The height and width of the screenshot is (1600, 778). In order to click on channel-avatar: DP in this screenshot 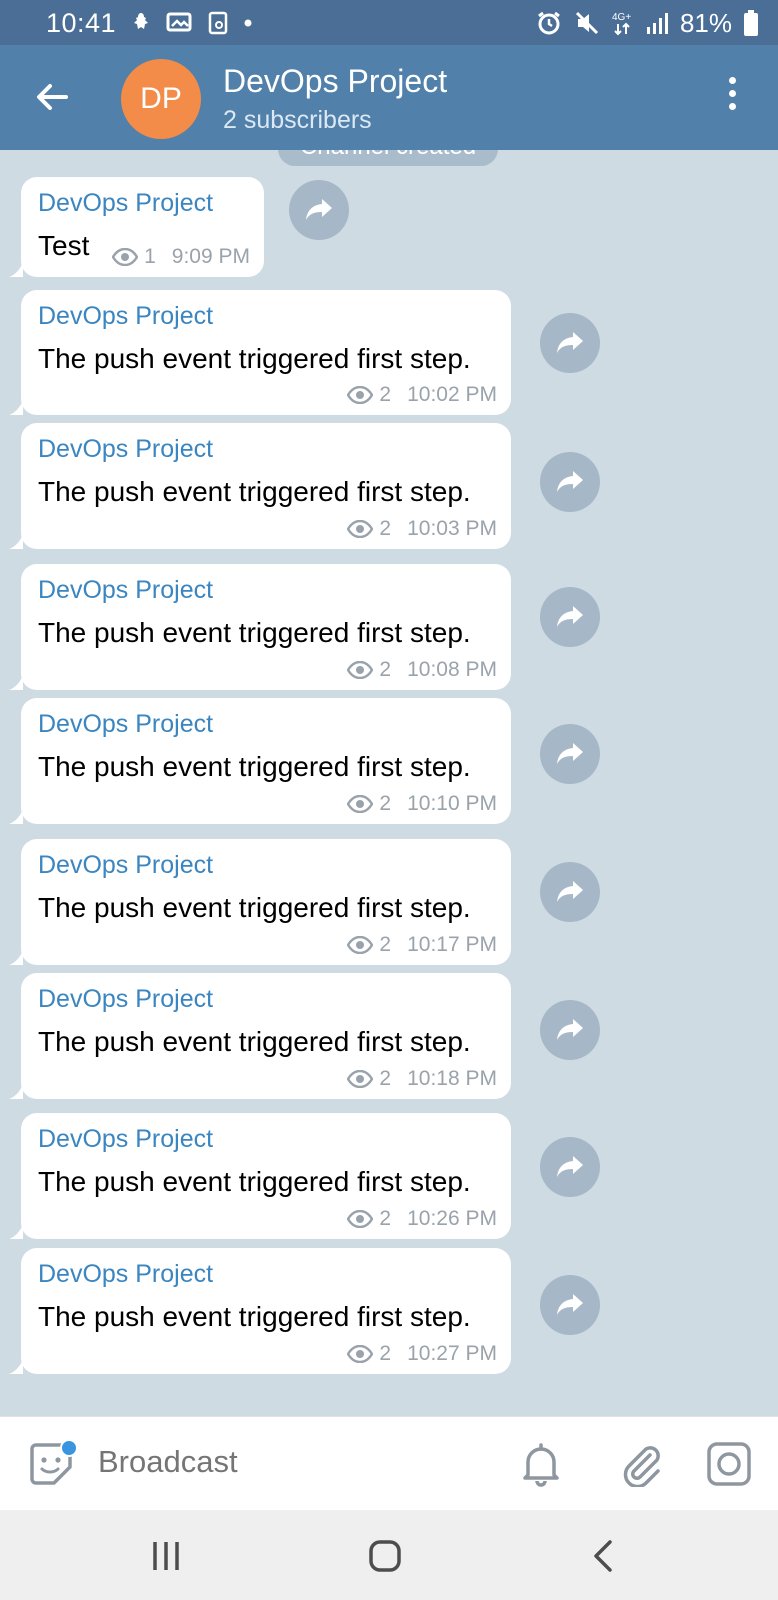, I will do `click(161, 99)`.